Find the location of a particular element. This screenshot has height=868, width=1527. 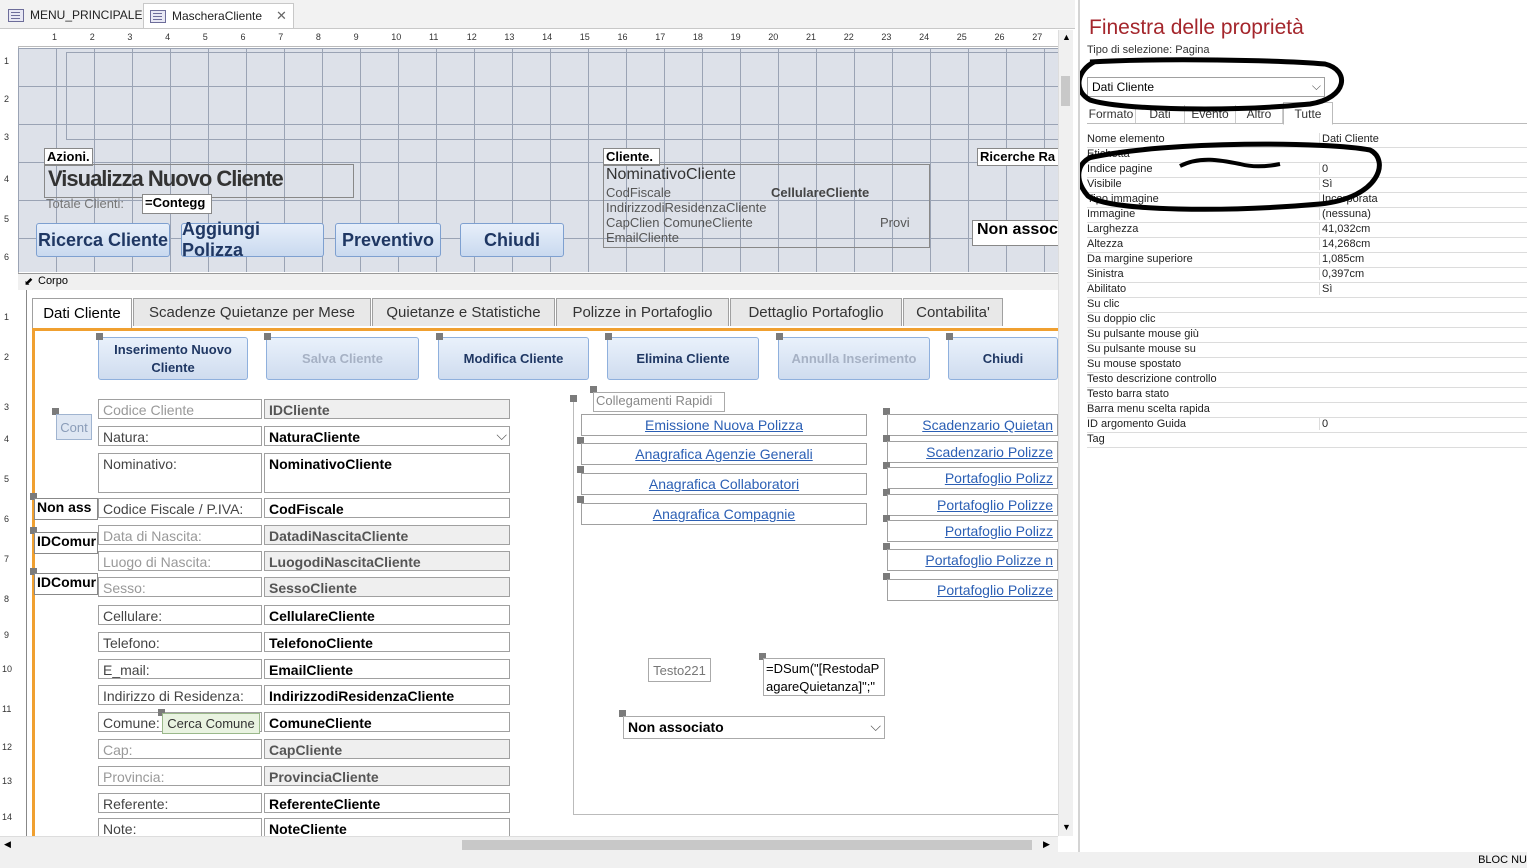

idcomune-field-2: IDComur is located at coordinates (66, 584).